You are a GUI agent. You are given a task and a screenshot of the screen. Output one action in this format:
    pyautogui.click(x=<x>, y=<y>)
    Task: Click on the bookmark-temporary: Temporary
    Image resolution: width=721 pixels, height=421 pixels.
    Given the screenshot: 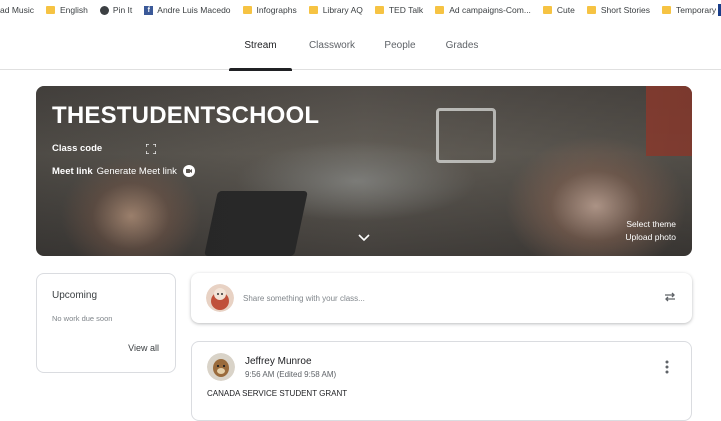 What is the action you would take?
    pyautogui.click(x=689, y=10)
    